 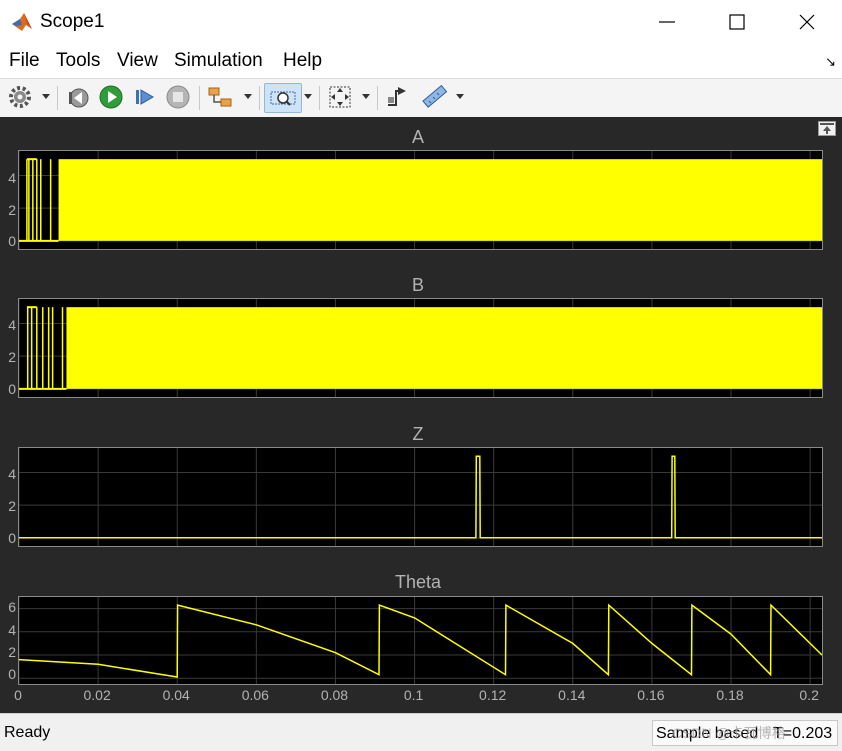 I want to click on step-back-icon, so click(x=79, y=98).